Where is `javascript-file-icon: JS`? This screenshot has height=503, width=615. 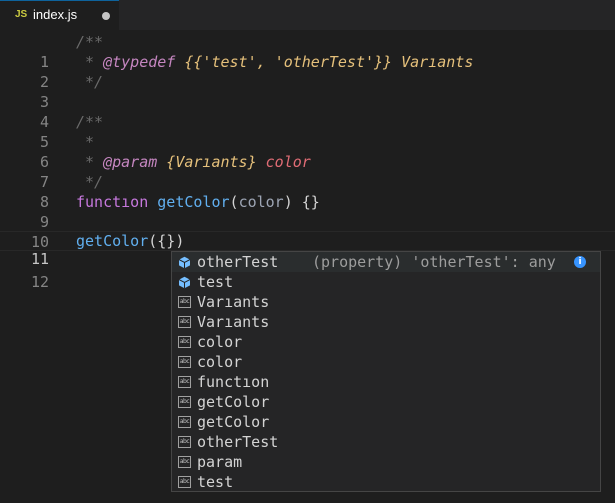
javascript-file-icon: JS is located at coordinates (21, 14).